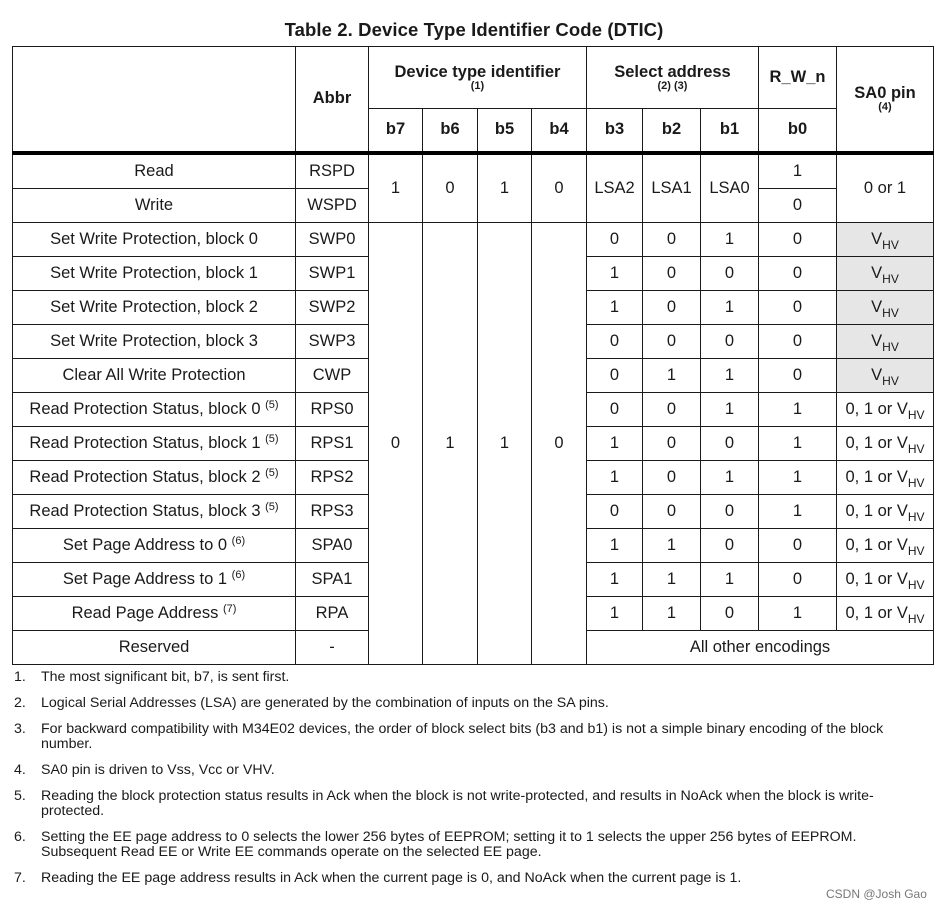 The width and height of the screenshot is (948, 911). What do you see at coordinates (154, 205) in the screenshot?
I see `command-name: Write` at bounding box center [154, 205].